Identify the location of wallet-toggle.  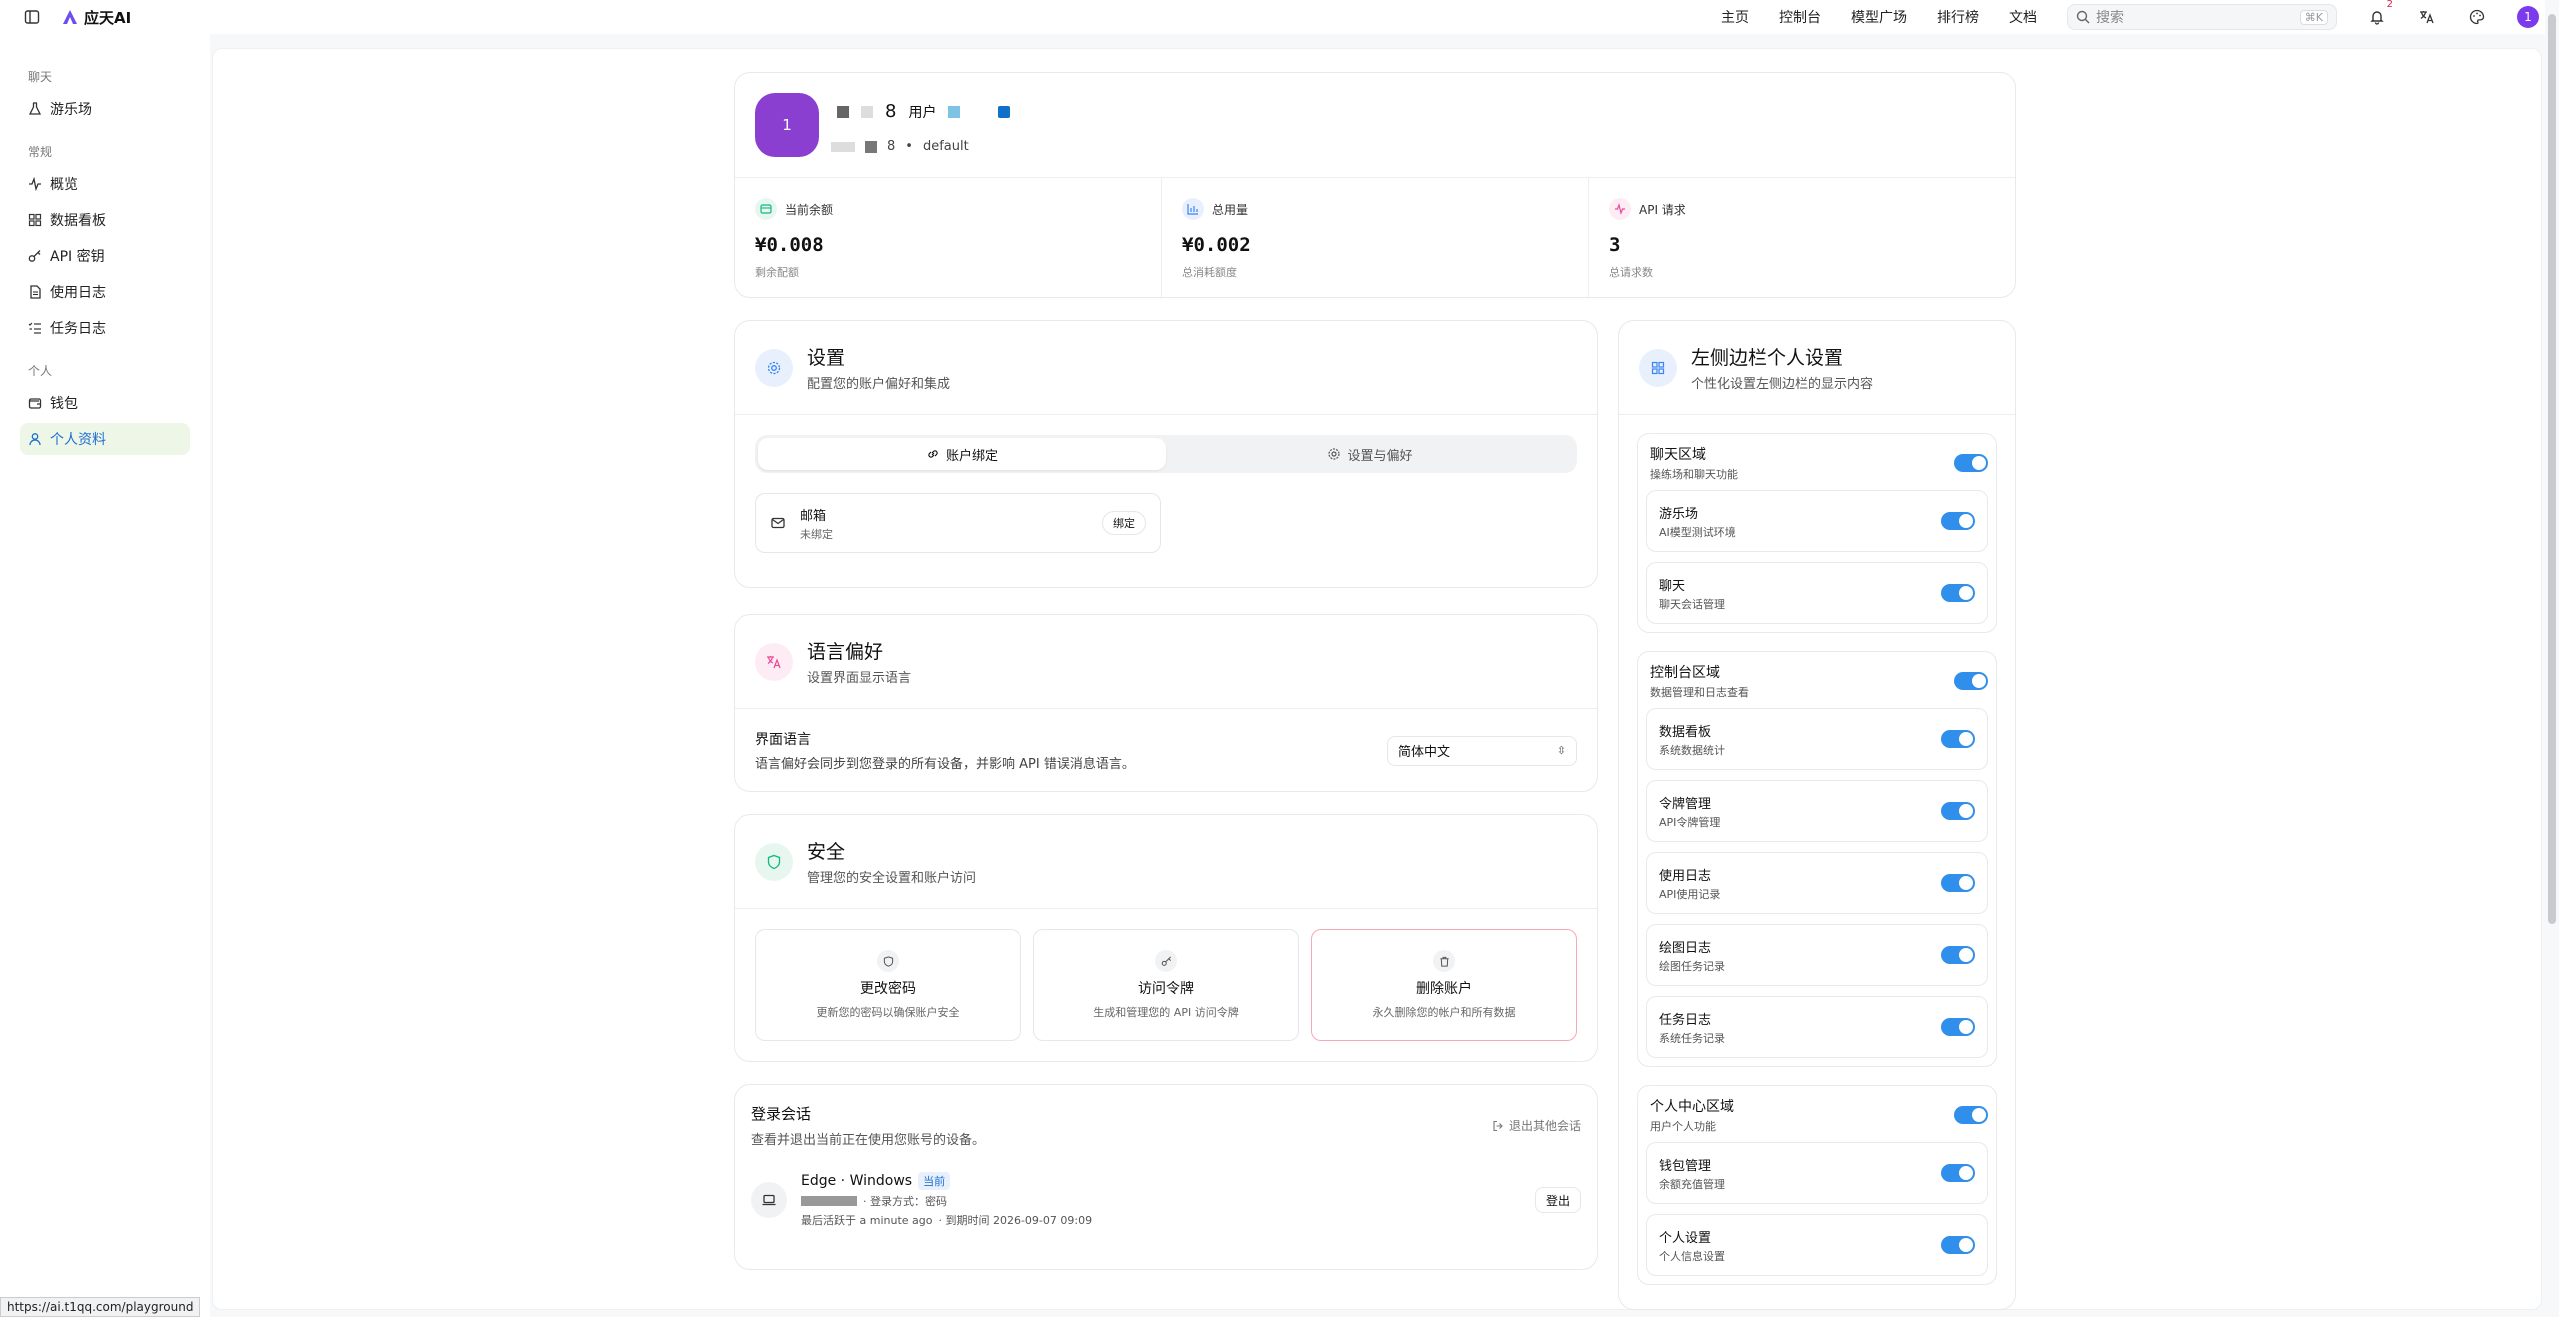
(1958, 1173).